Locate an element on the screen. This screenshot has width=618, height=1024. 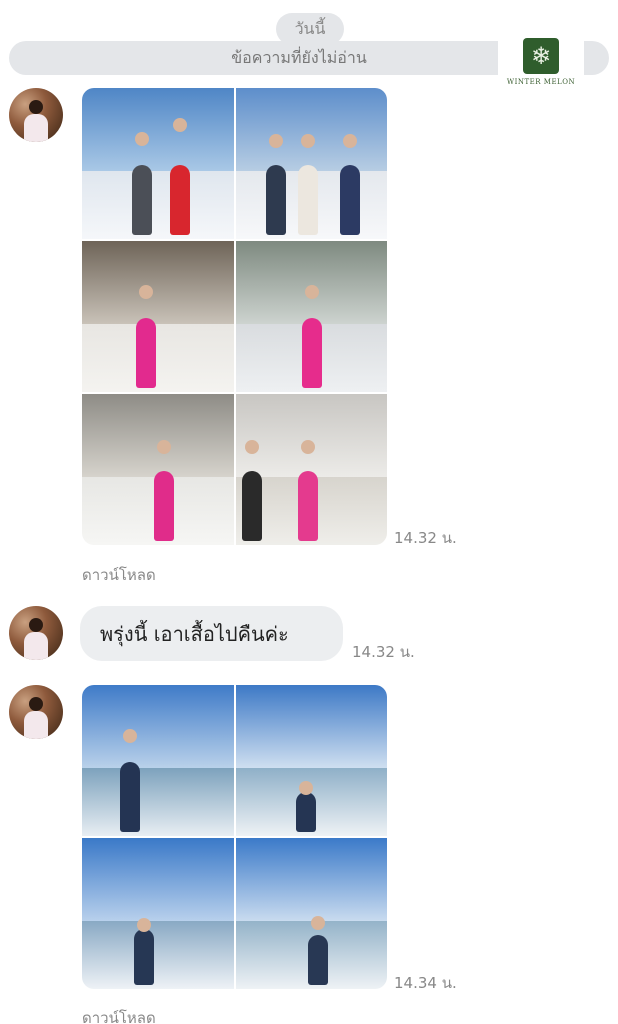
photo-album-message is located at coordinates (234, 837).